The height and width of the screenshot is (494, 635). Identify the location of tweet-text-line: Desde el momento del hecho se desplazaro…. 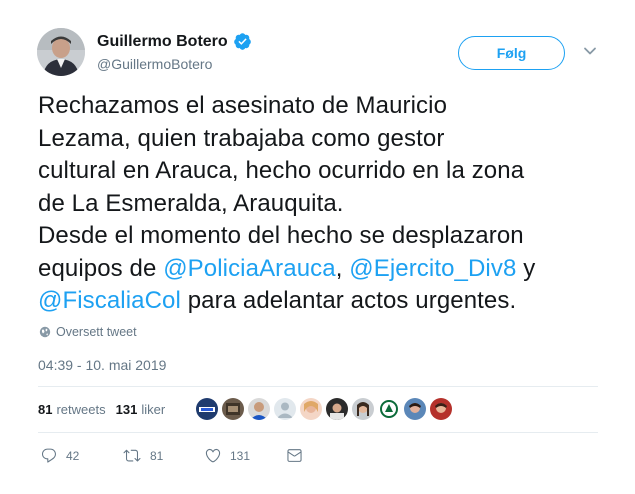
(325, 236).